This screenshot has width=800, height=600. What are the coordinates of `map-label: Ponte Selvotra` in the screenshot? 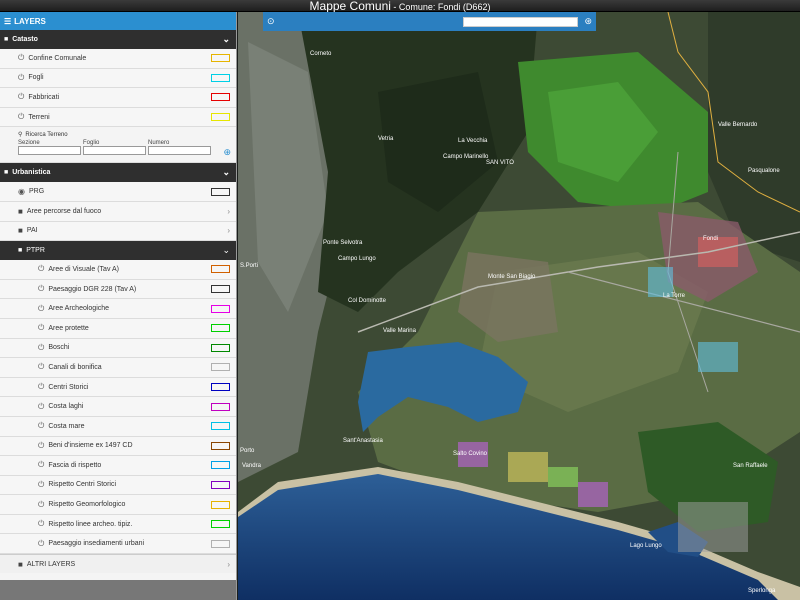 It's located at (343, 243).